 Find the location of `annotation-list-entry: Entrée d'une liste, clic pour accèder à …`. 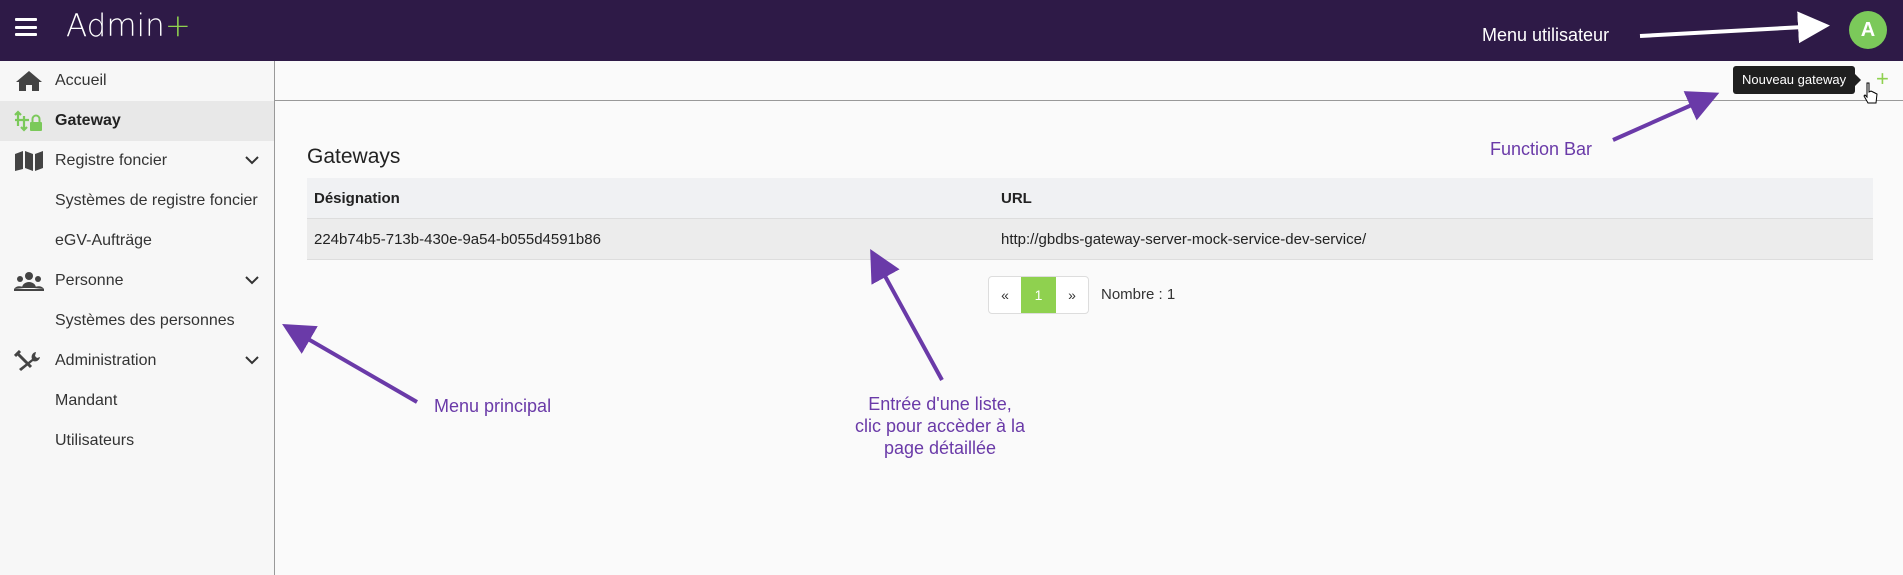

annotation-list-entry: Entrée d'une liste, clic pour accèder à … is located at coordinates (940, 426).